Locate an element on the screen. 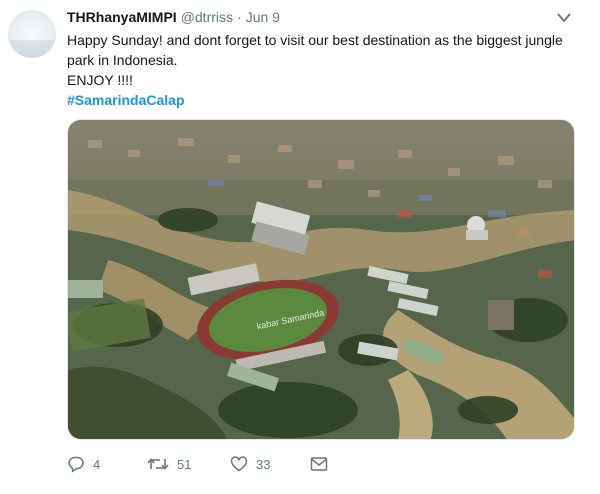 The image size is (600, 494). retweet-arrows-icon is located at coordinates (158, 464).